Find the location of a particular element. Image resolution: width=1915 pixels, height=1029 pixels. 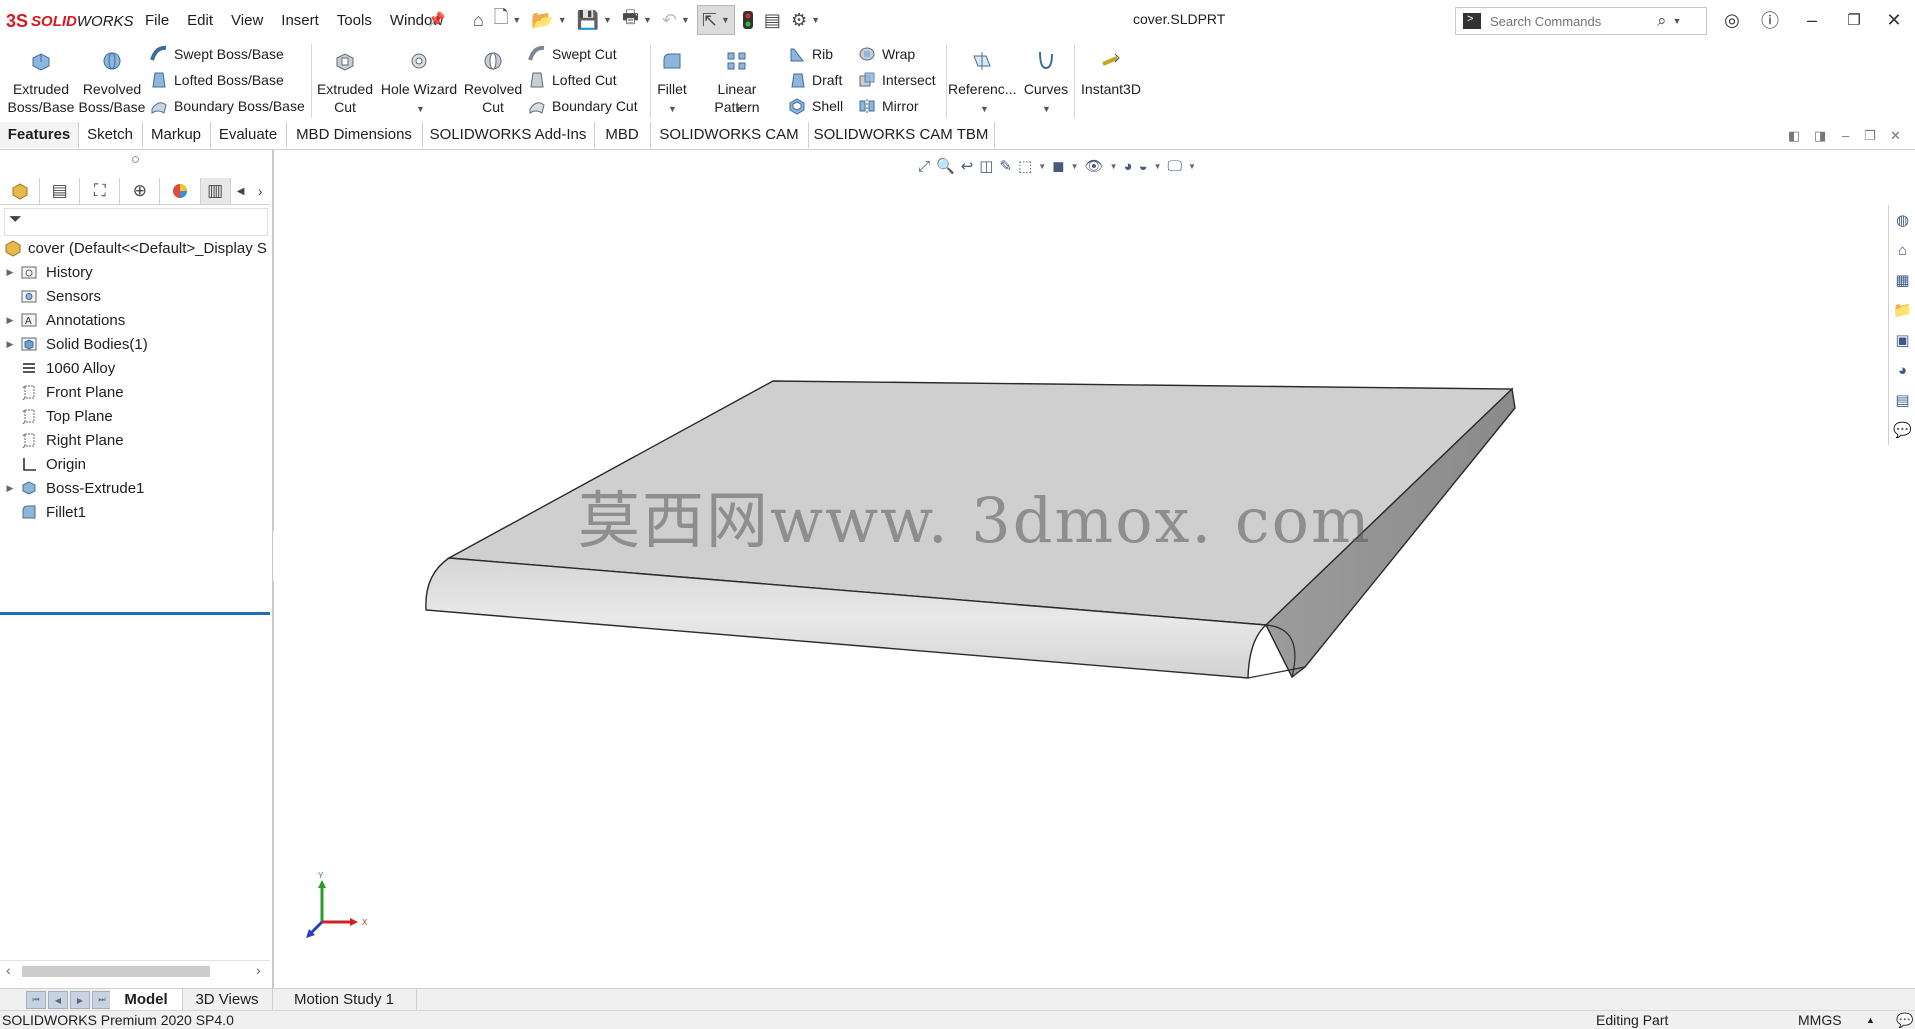

search-icon: ⌕ is located at coordinates (1662, 21).